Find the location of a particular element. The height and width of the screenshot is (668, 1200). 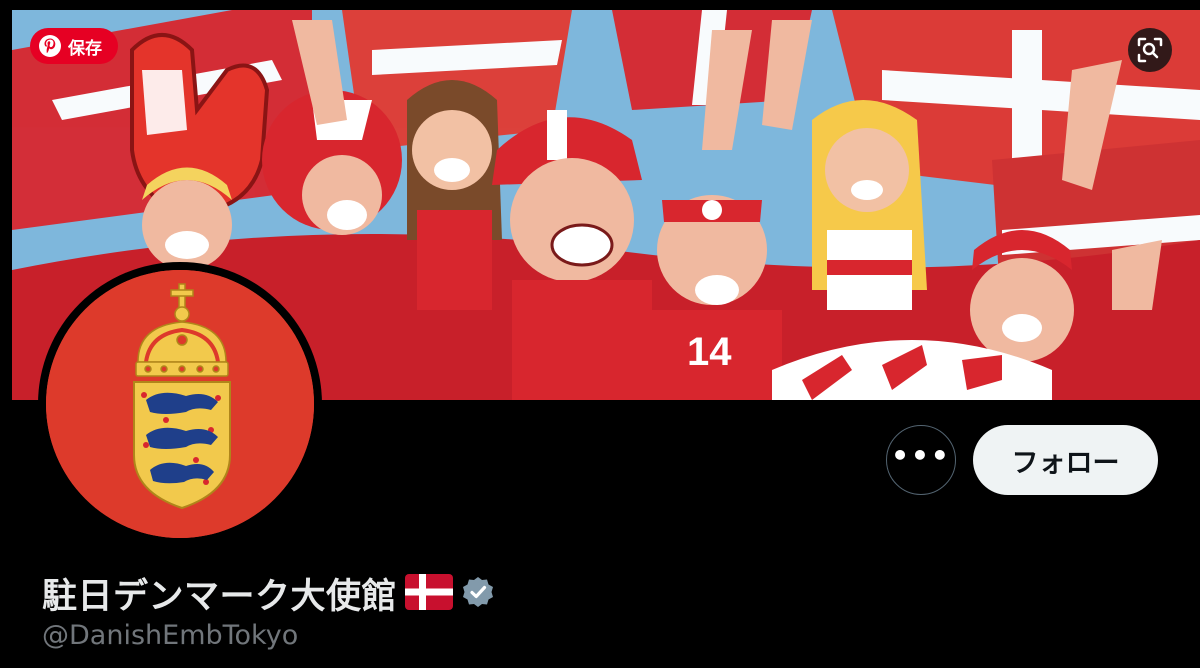

pinterest-logo-icon is located at coordinates (50, 46).